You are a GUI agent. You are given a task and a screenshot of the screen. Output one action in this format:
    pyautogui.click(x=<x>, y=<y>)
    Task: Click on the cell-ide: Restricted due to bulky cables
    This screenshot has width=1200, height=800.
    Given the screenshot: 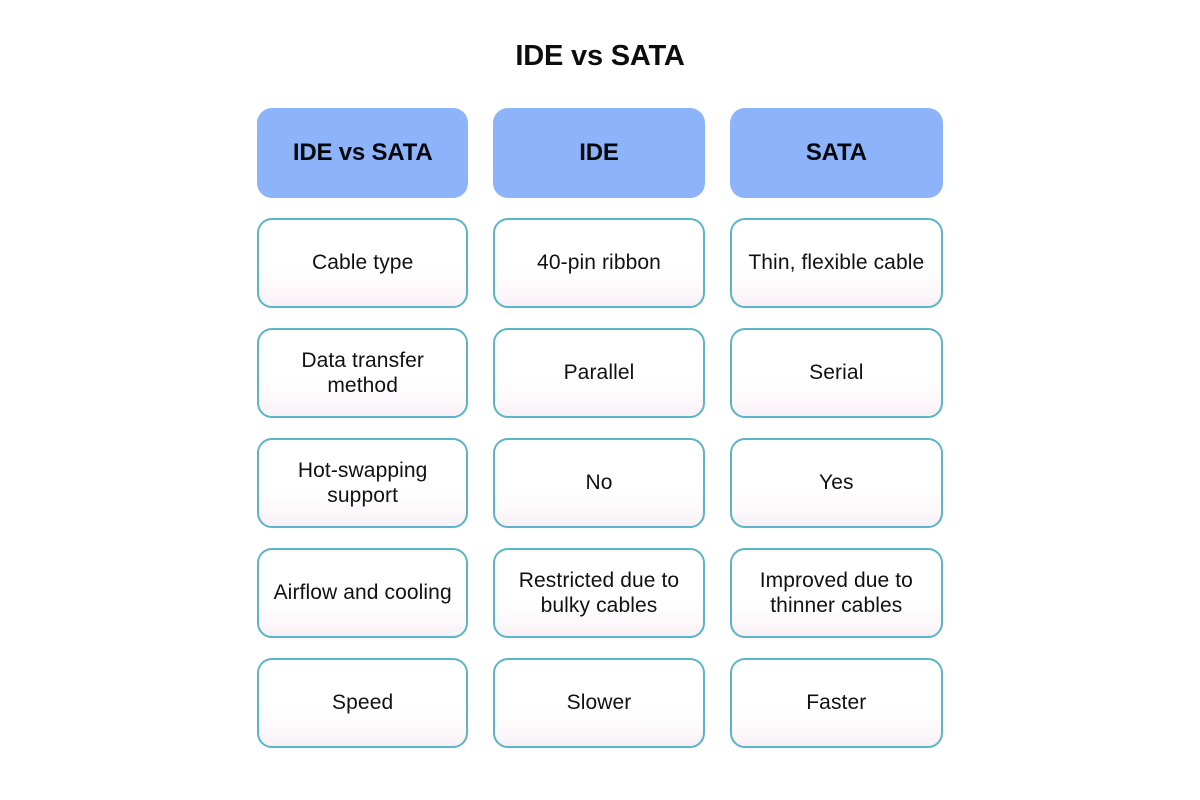 What is the action you would take?
    pyautogui.click(x=599, y=593)
    